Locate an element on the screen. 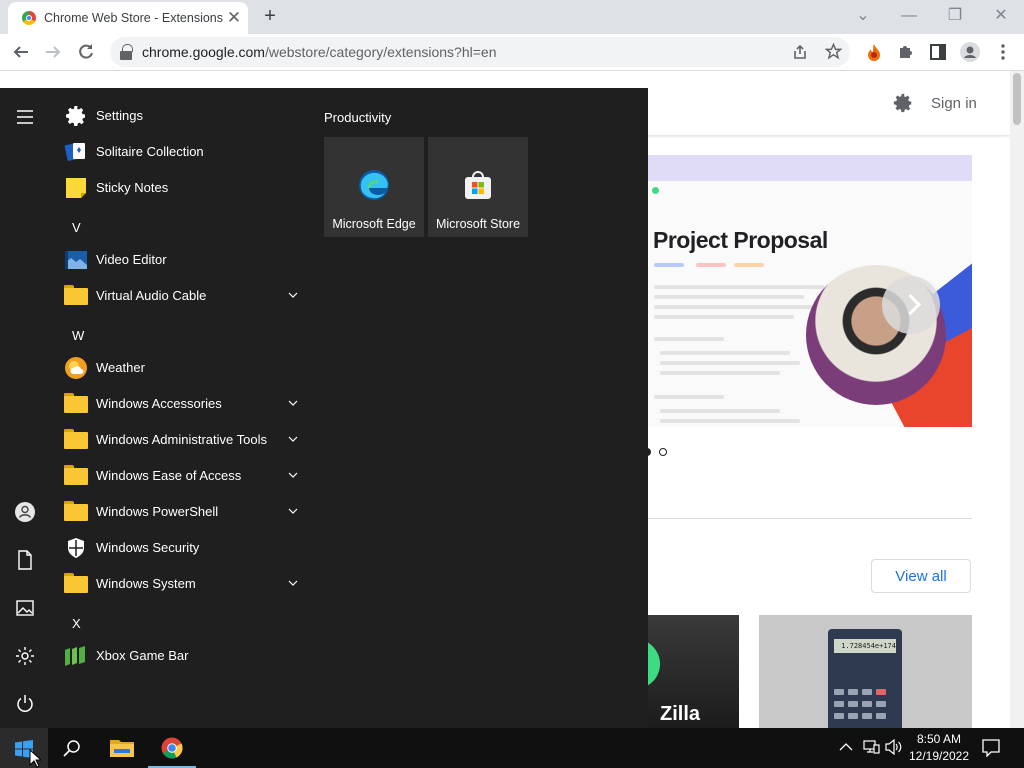 This screenshot has height=768, width=1024. scrollbar-thumb is located at coordinates (1017, 99).